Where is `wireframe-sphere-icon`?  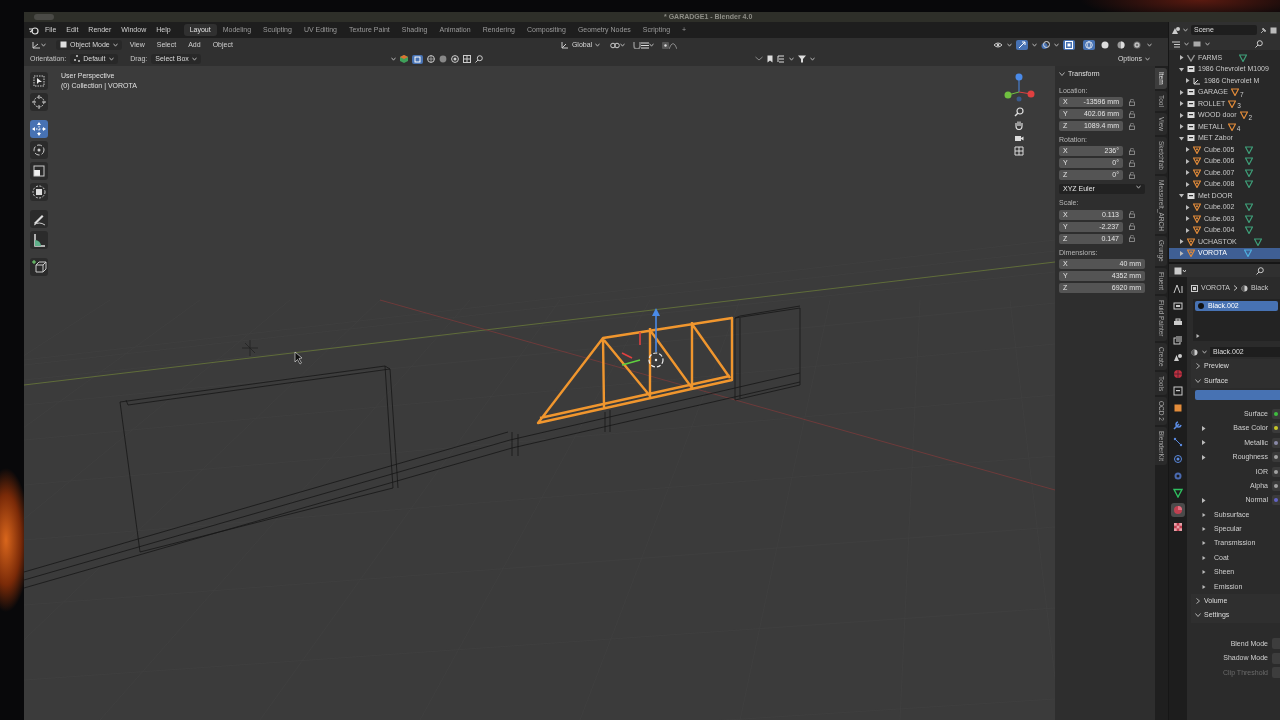
wireframe-sphere-icon is located at coordinates (1089, 45).